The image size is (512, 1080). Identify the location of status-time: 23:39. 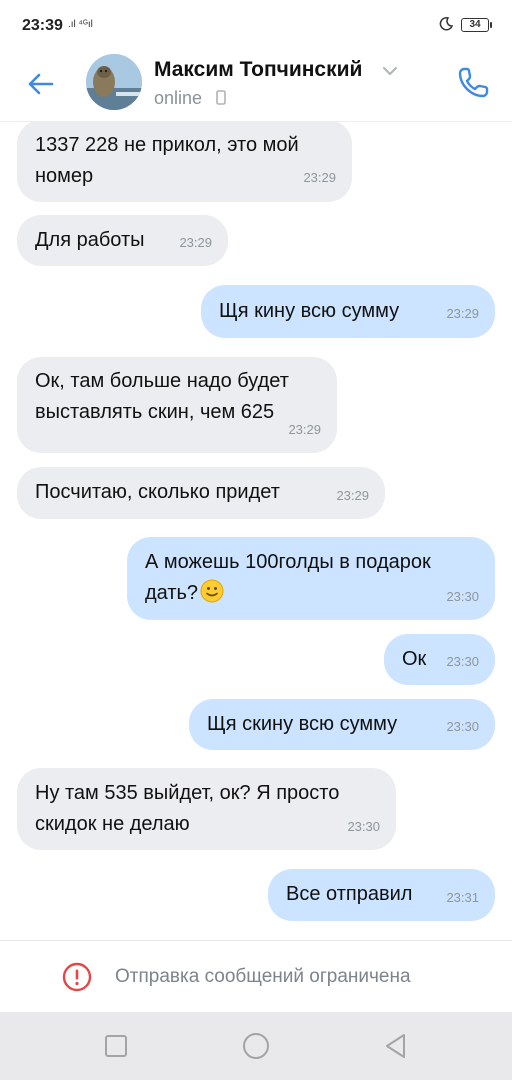
(42, 25).